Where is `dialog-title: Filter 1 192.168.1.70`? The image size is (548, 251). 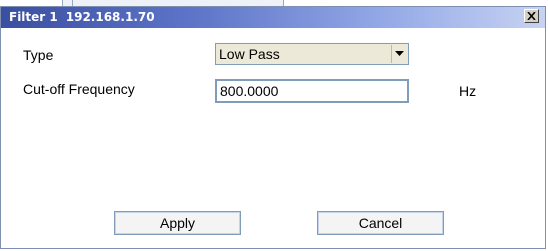 dialog-title: Filter 1 192.168.1.70 is located at coordinates (82, 17).